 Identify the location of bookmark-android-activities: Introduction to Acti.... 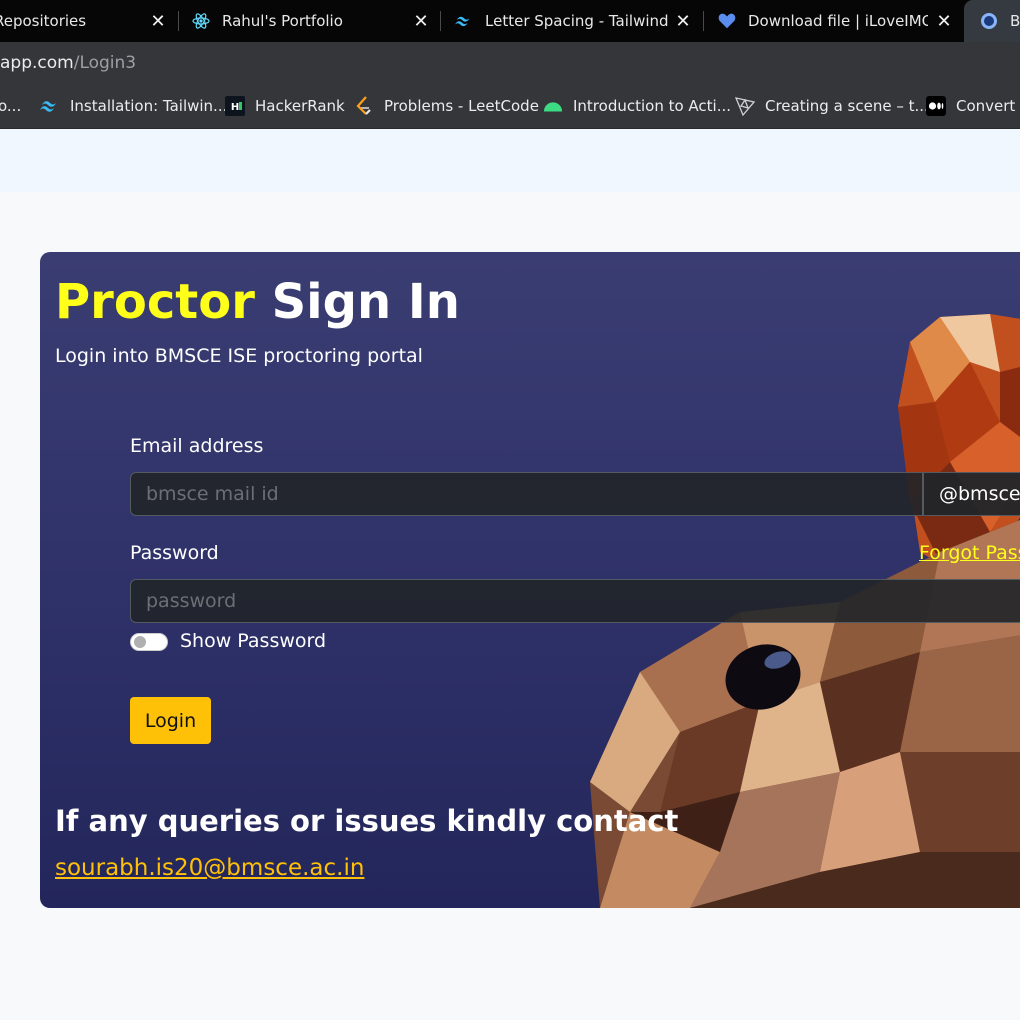
(637, 106).